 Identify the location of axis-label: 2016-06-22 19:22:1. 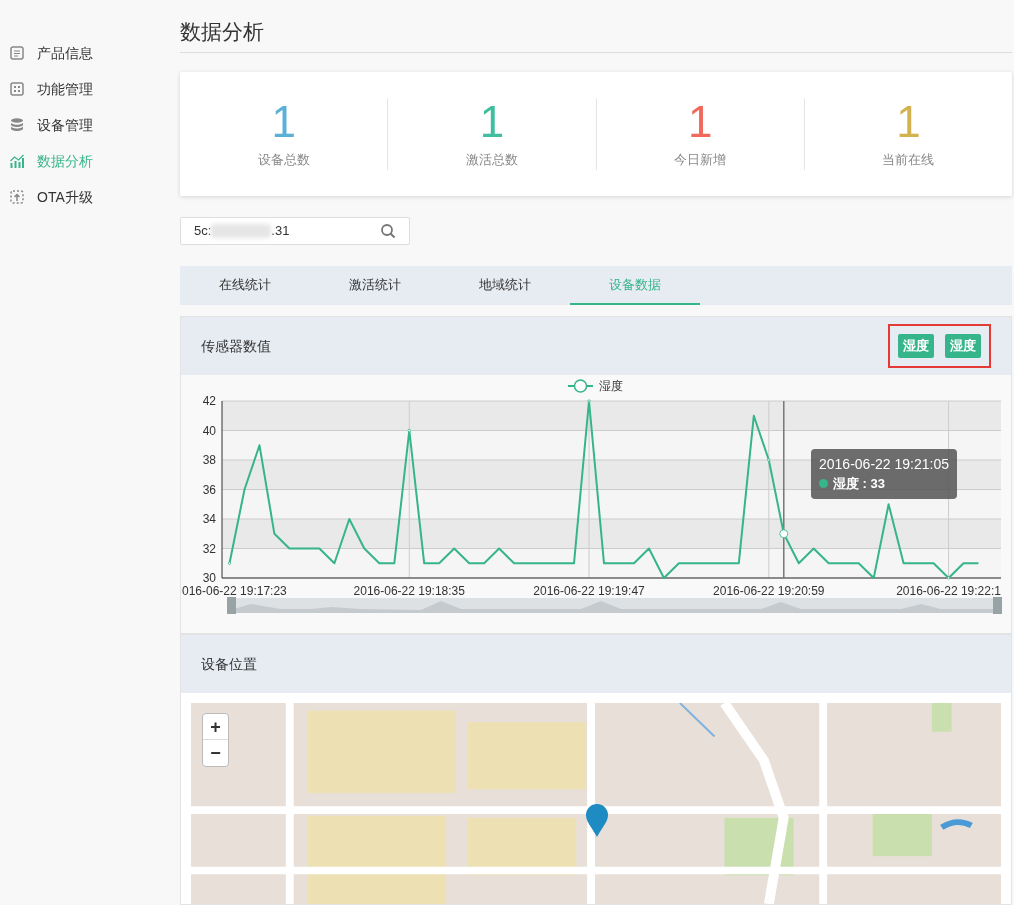
(948, 591).